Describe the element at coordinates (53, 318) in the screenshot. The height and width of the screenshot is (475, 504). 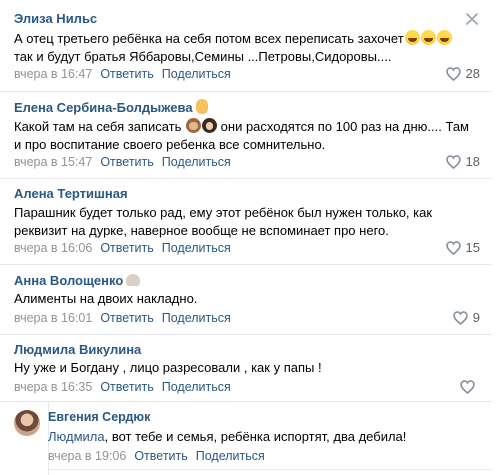
I see `comment-time: вчера в 16:01` at that location.